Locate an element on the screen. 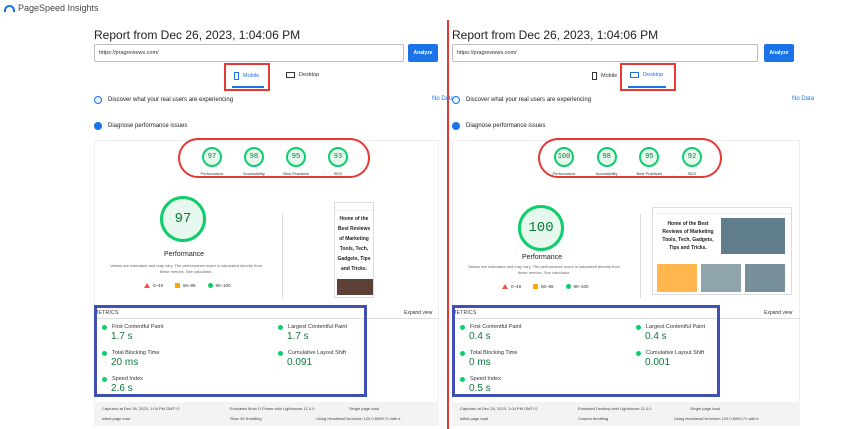  mobile-icon is located at coordinates (594, 76).